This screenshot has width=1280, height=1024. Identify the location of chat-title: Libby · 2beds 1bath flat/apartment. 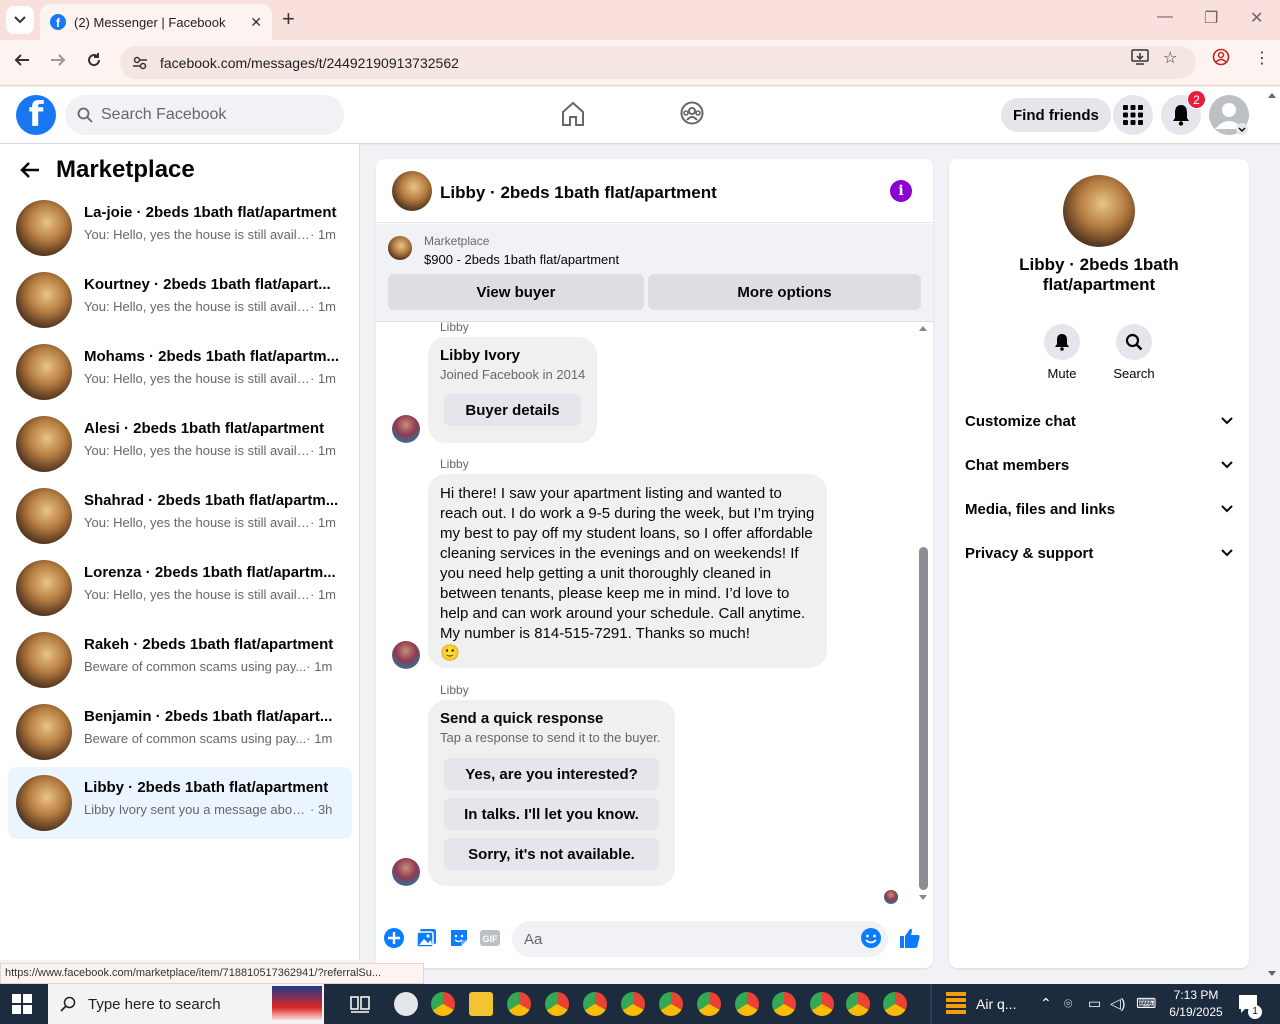
(578, 193).